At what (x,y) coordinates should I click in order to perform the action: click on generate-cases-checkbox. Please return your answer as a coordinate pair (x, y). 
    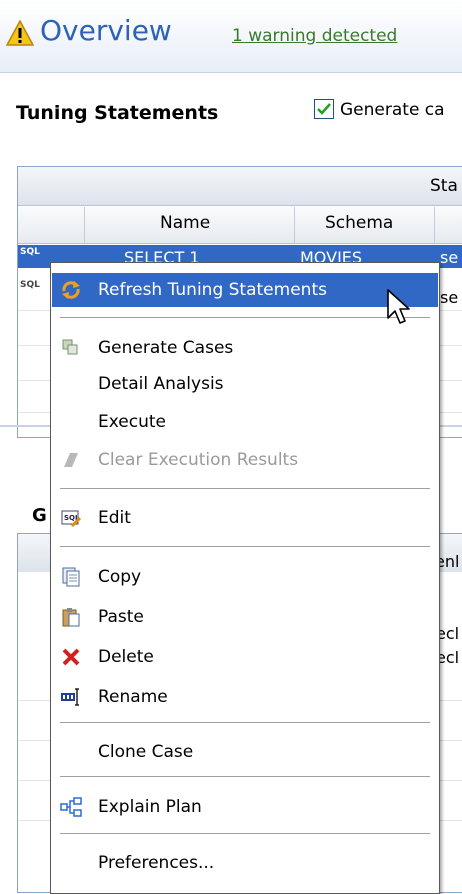
    Looking at the image, I should click on (324, 109).